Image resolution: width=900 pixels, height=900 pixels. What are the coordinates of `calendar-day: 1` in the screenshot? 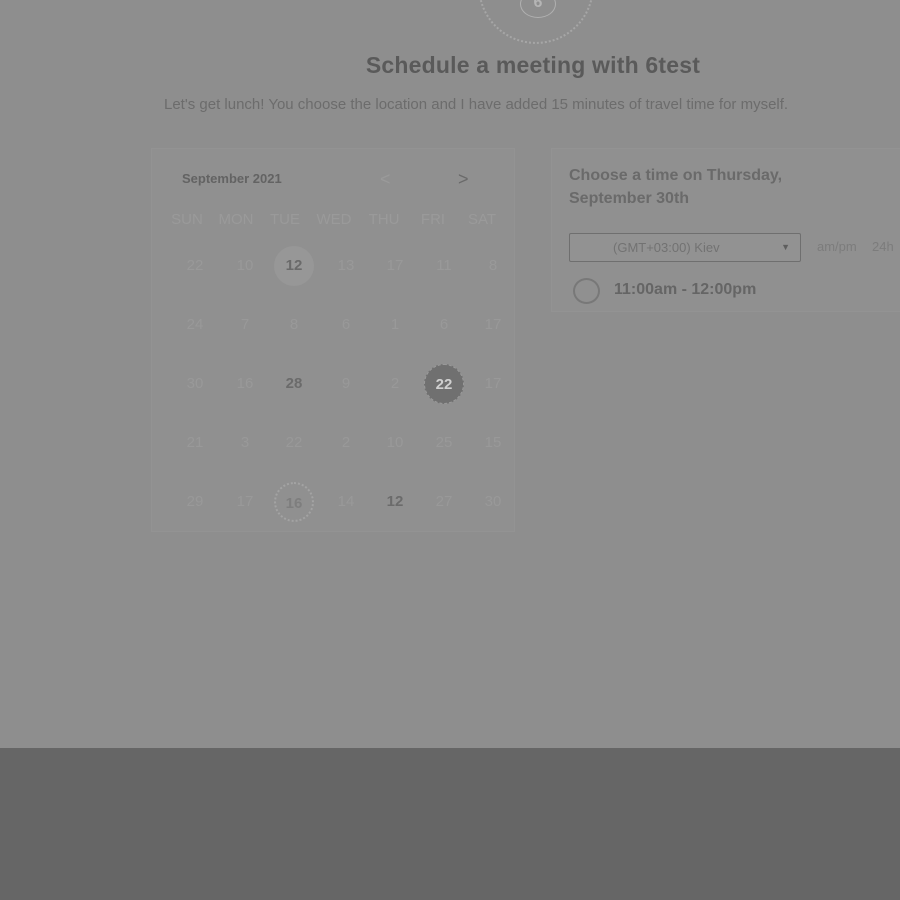 It's located at (395, 324).